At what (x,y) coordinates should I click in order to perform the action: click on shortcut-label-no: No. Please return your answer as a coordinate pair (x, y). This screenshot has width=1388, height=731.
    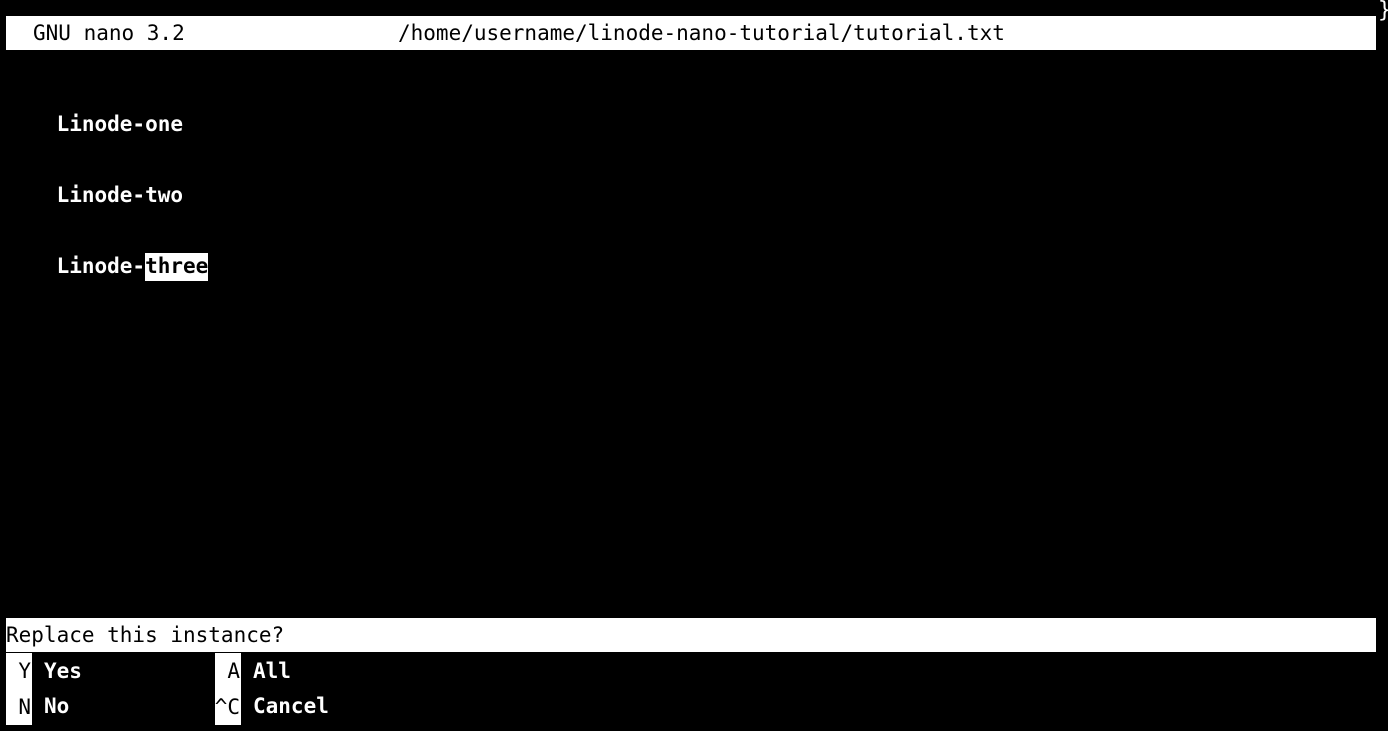
    Looking at the image, I should click on (56, 706).